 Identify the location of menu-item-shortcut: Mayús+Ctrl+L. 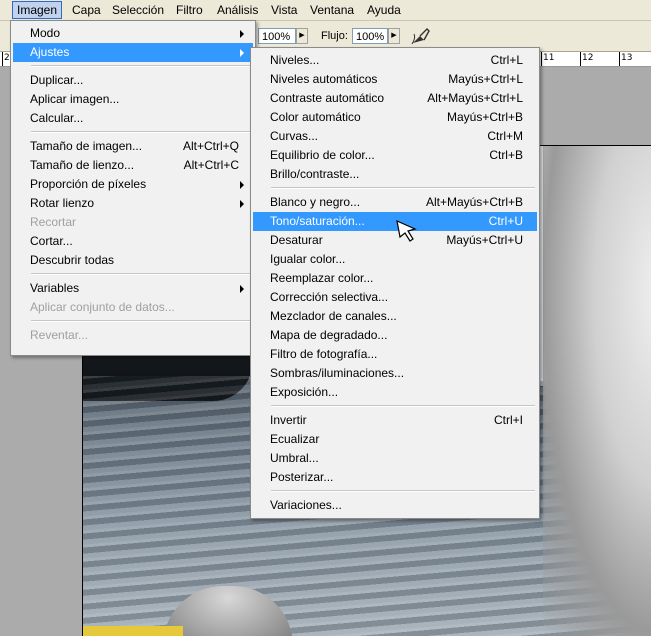
(485, 79).